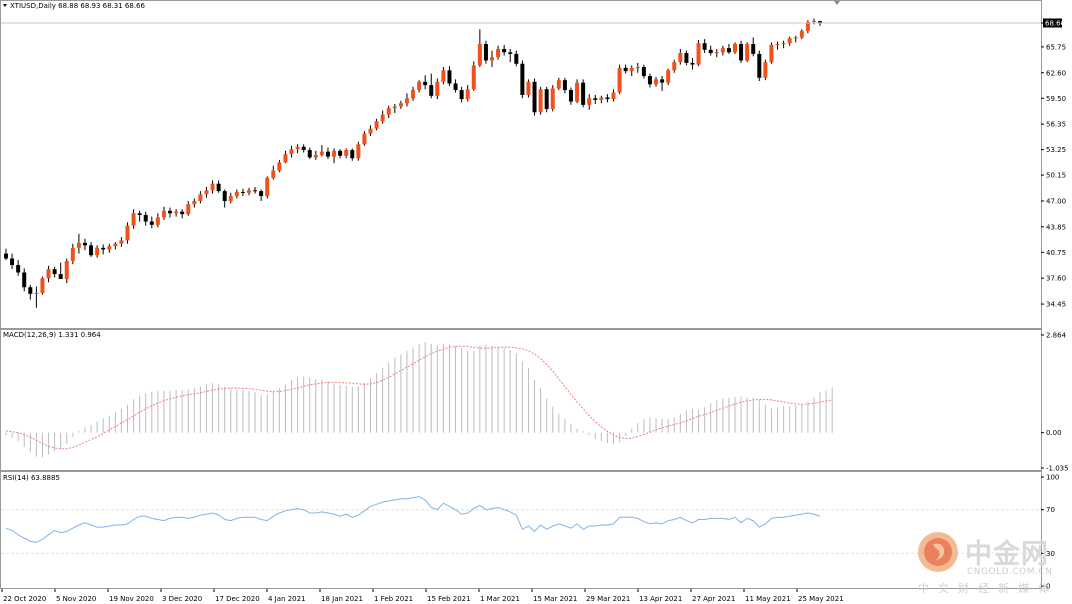  Describe the element at coordinates (837, 3) in the screenshot. I see `chart-shift-marker-icon` at that location.